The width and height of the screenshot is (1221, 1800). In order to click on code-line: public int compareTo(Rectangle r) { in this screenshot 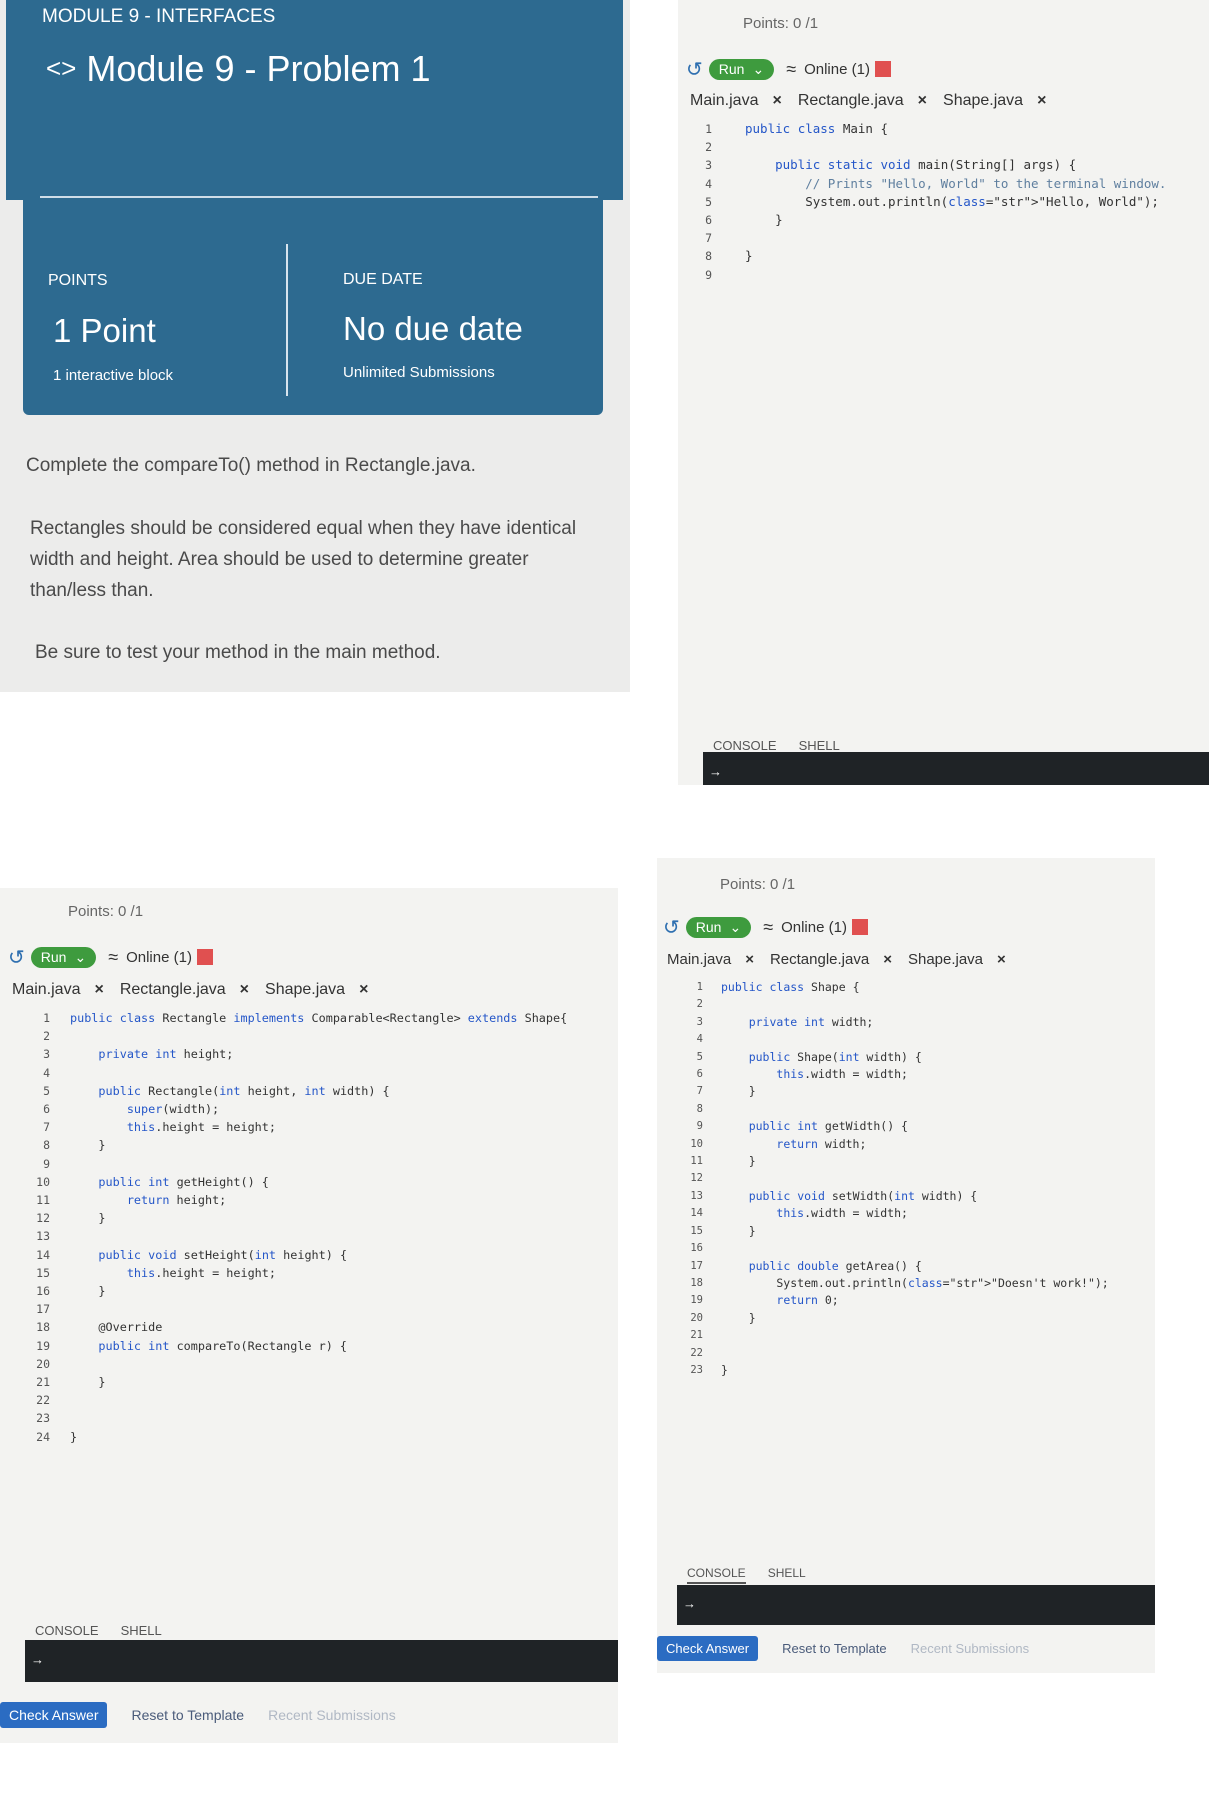, I will do `click(318, 1346)`.